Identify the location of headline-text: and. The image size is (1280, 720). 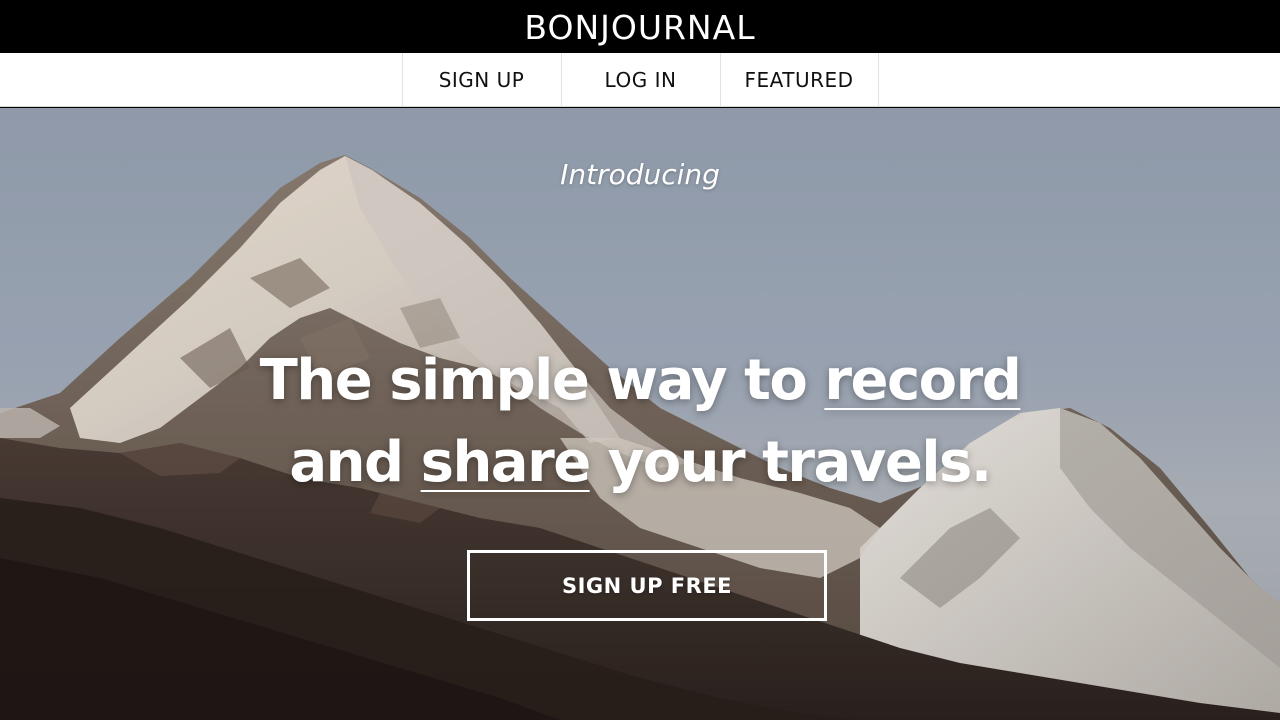
(355, 462).